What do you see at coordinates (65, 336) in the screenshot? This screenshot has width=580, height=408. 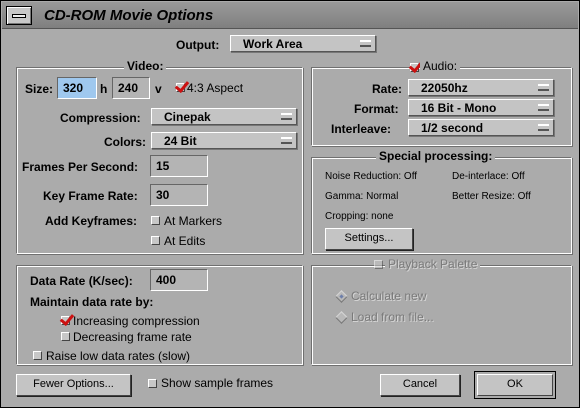 I see `decreasing-frame-rate-checkbox` at bounding box center [65, 336].